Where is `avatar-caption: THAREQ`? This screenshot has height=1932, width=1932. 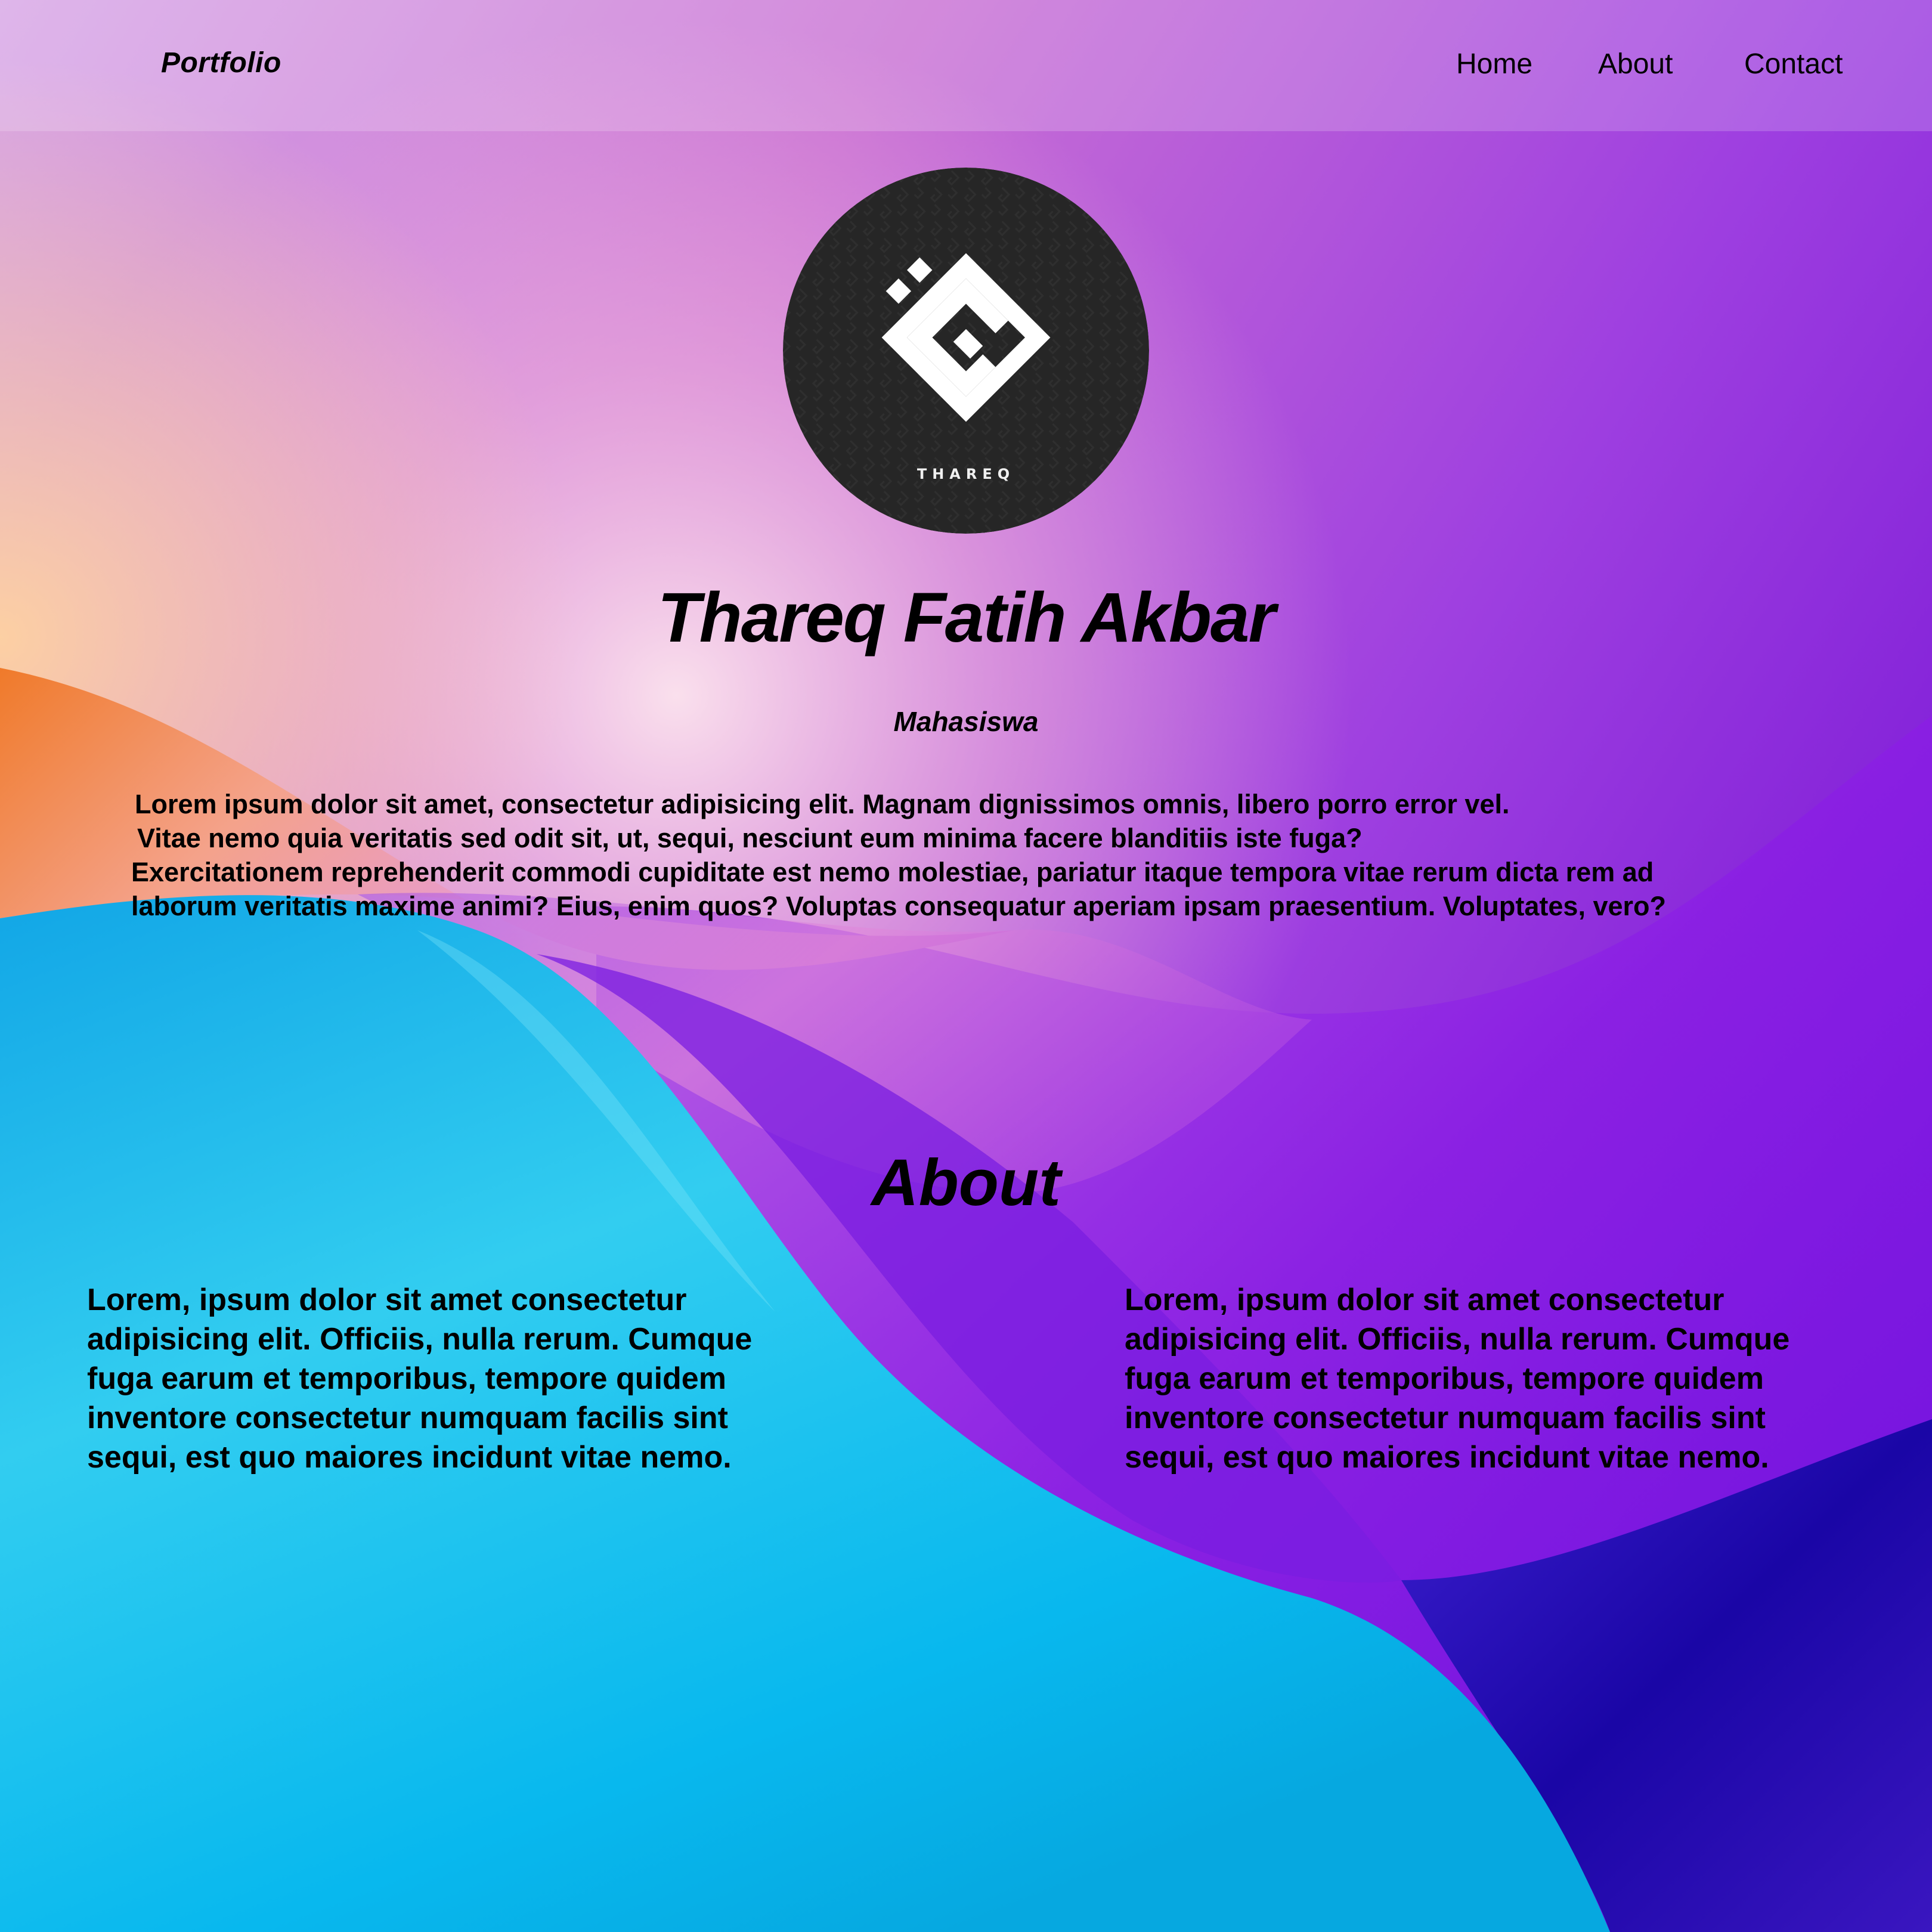 avatar-caption: THAREQ is located at coordinates (966, 474).